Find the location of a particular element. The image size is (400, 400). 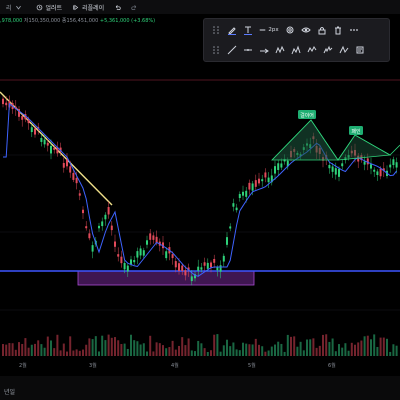

month-label-may: 5월 is located at coordinates (252, 365).